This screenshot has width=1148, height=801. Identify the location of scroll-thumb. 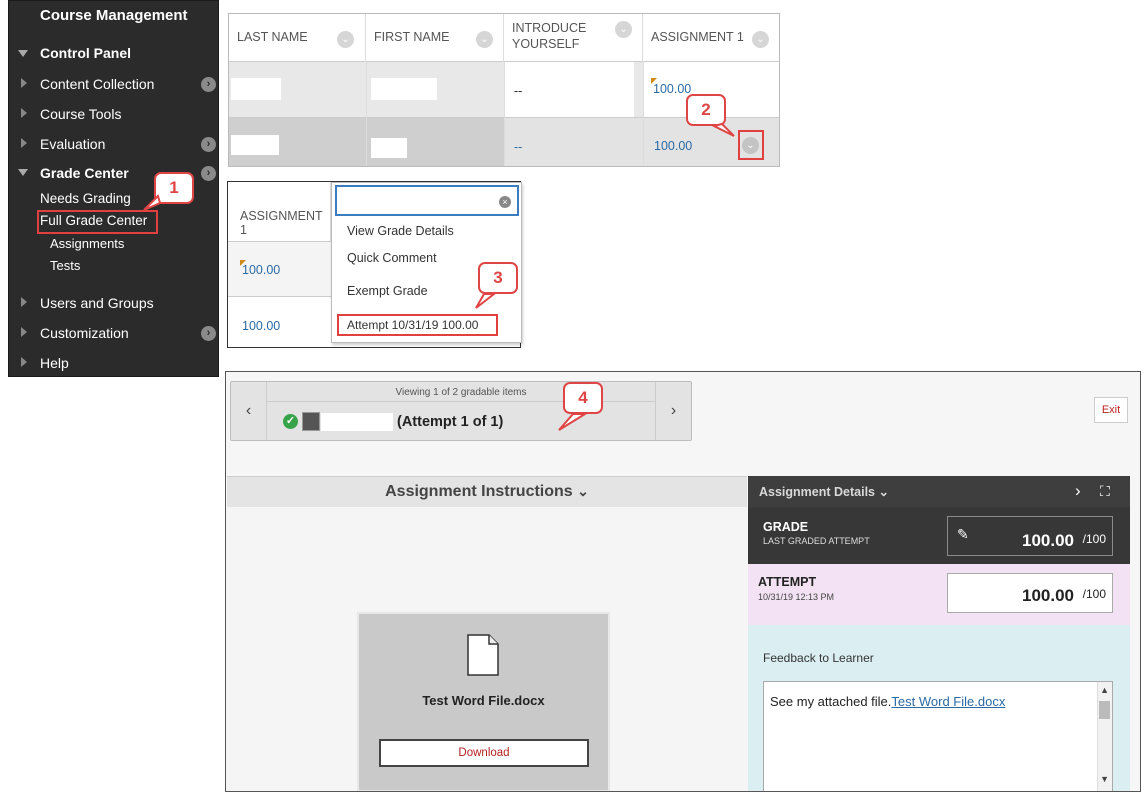
(1104, 710).